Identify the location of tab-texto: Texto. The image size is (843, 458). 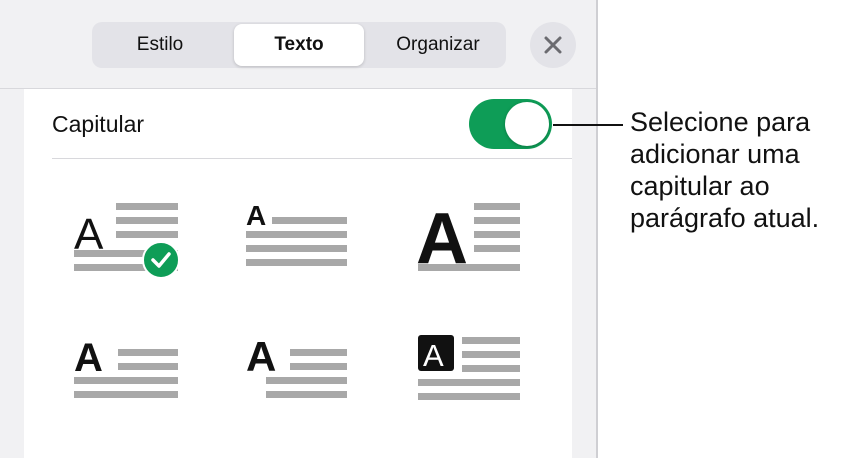
(299, 45).